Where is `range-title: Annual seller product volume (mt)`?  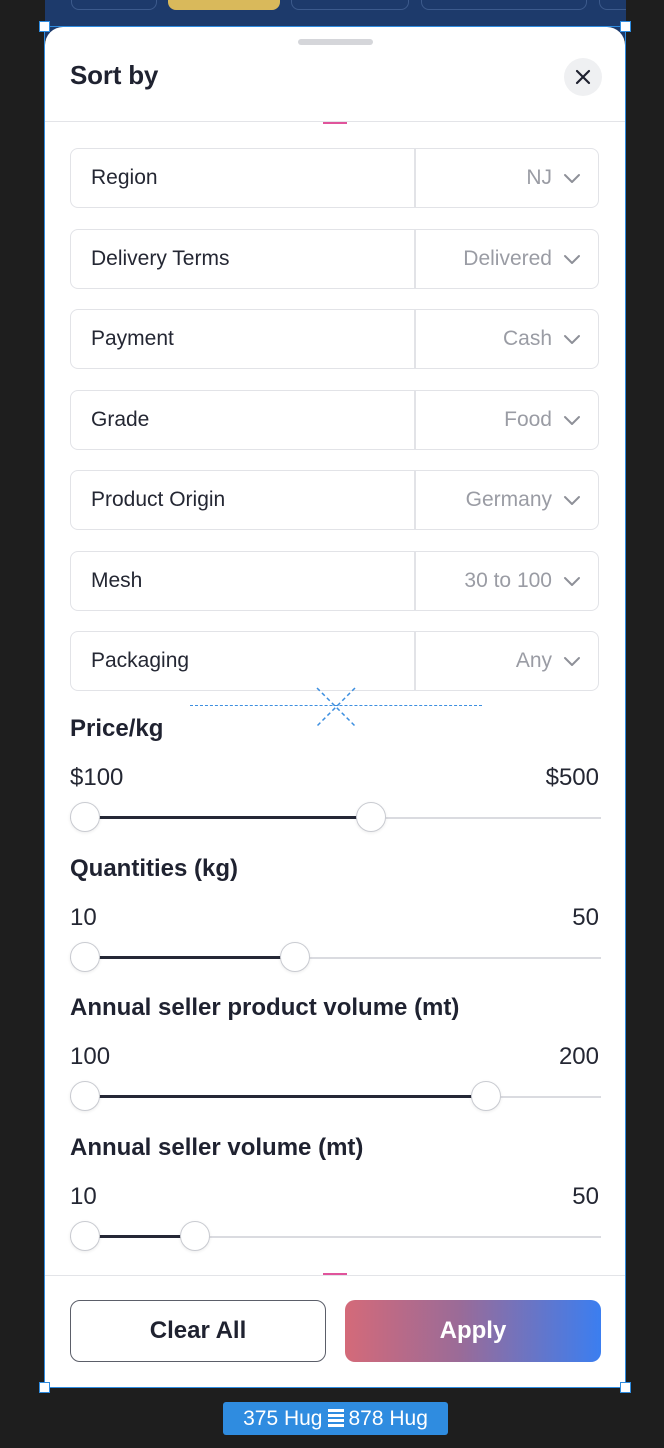 range-title: Annual seller product volume (mt) is located at coordinates (265, 1007).